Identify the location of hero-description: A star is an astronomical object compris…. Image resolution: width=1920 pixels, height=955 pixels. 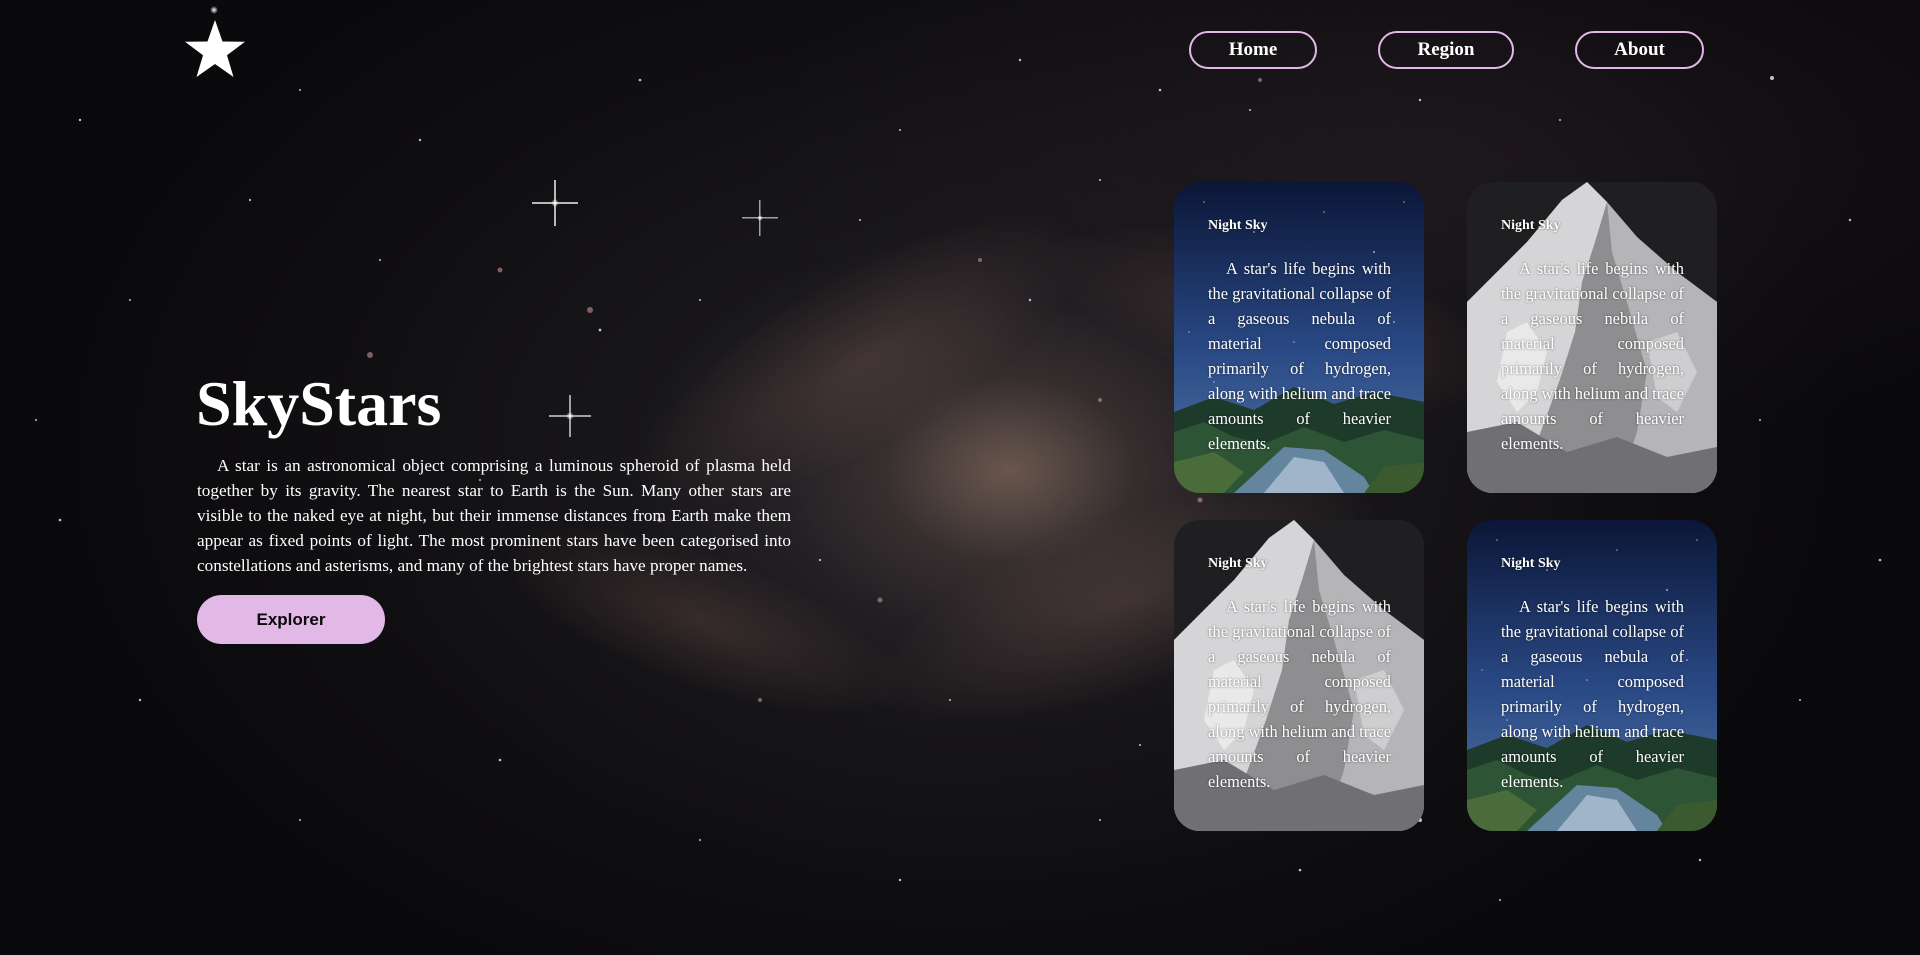
(494, 515).